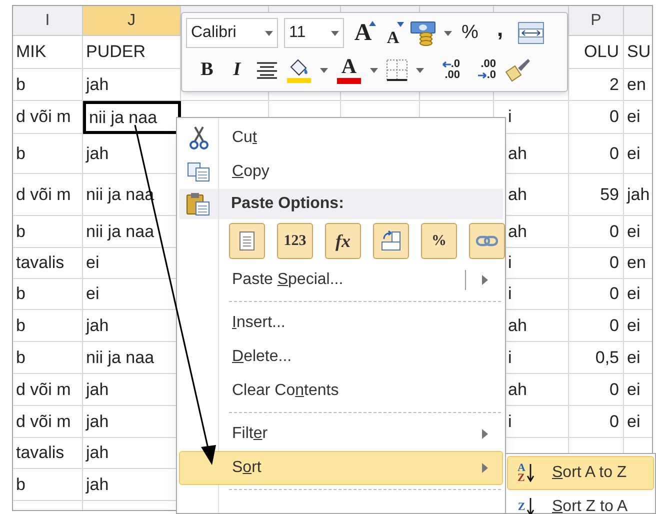 This screenshot has width=656, height=514. I want to click on section-header: Paste Options:, so click(287, 204).